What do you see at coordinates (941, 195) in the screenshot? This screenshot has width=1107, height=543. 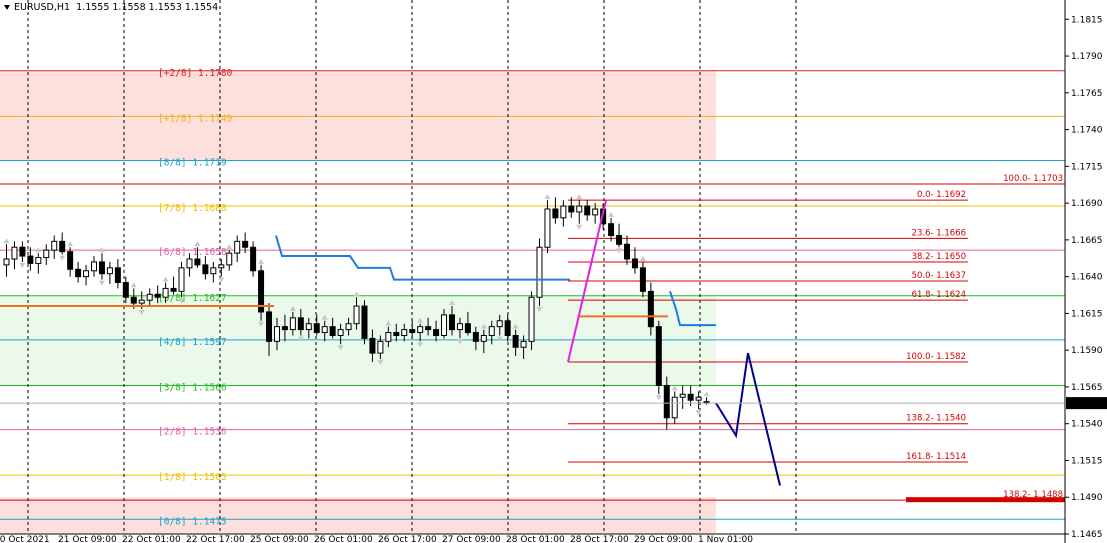 I see `fib-label: 0.0- 1.1692` at bounding box center [941, 195].